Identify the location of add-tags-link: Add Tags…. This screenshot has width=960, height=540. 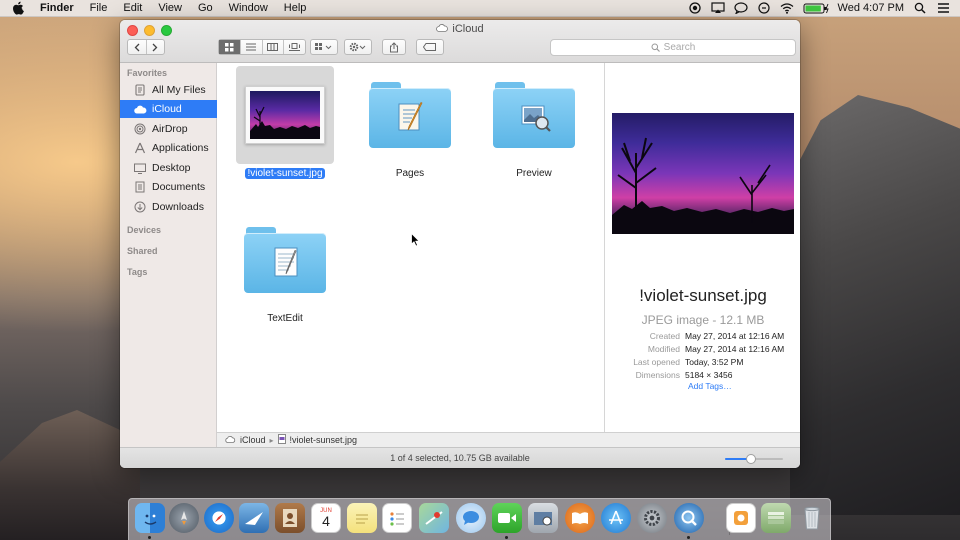
(710, 386).